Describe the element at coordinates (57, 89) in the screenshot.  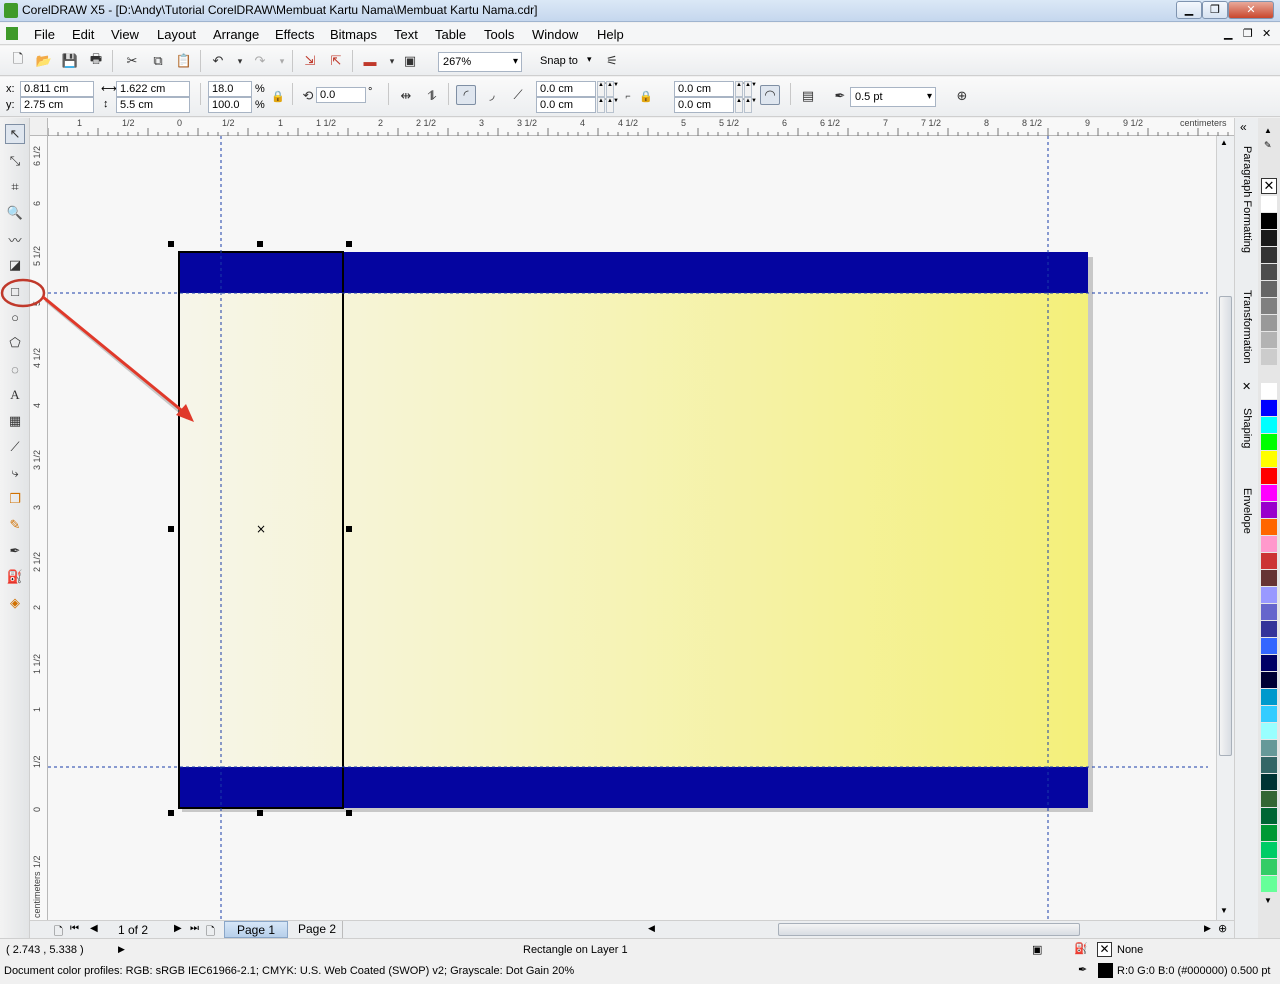
I see `x-position-field: 0.811 cm` at that location.